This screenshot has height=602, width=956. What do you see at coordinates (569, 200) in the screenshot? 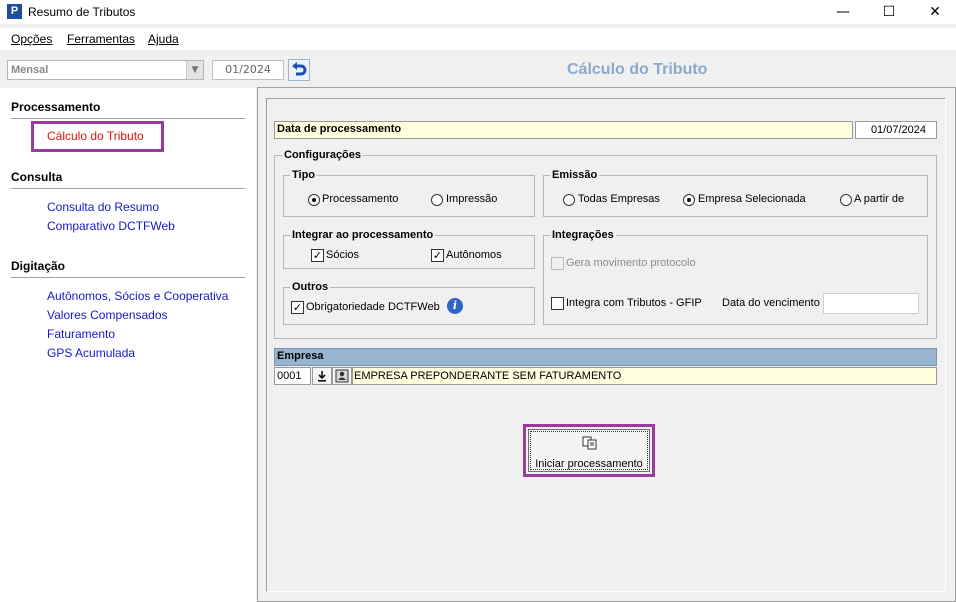
I see `radio-todas-empresas` at bounding box center [569, 200].